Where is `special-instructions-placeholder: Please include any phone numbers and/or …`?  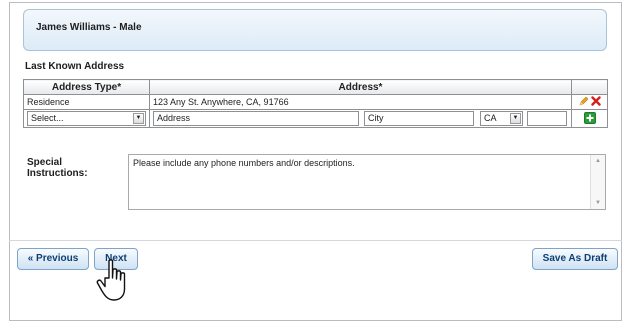 special-instructions-placeholder: Please include any phone numbers and/or … is located at coordinates (244, 163).